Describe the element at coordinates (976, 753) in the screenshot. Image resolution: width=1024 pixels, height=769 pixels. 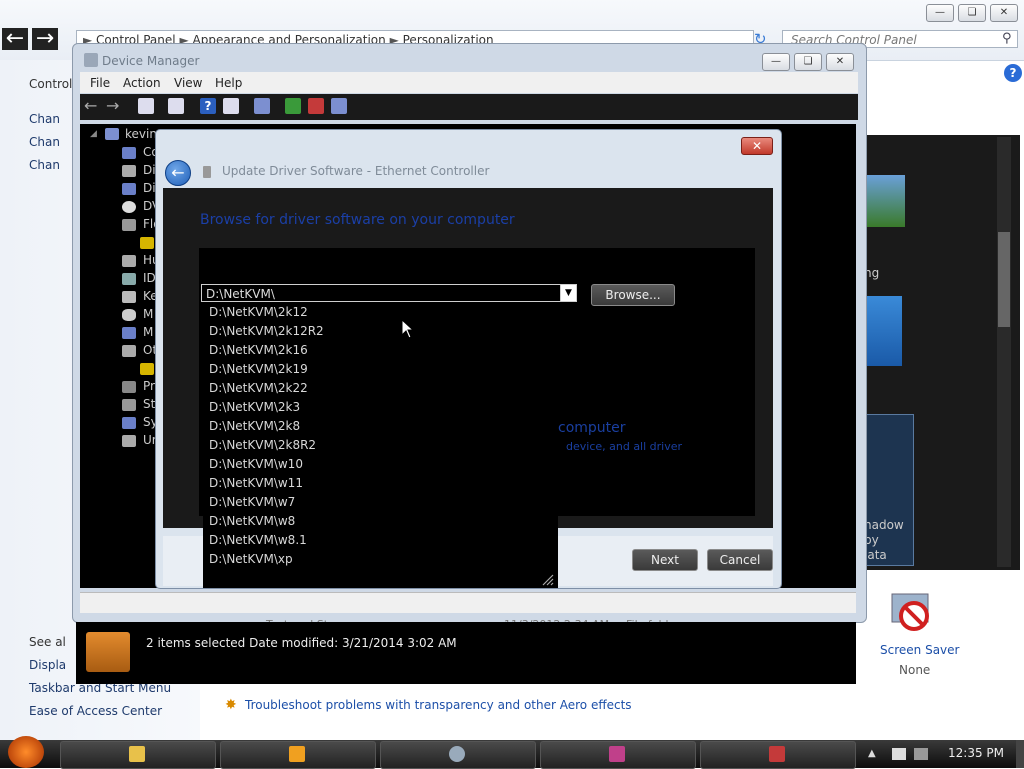
I see `clock: 12:35 PM` at that location.